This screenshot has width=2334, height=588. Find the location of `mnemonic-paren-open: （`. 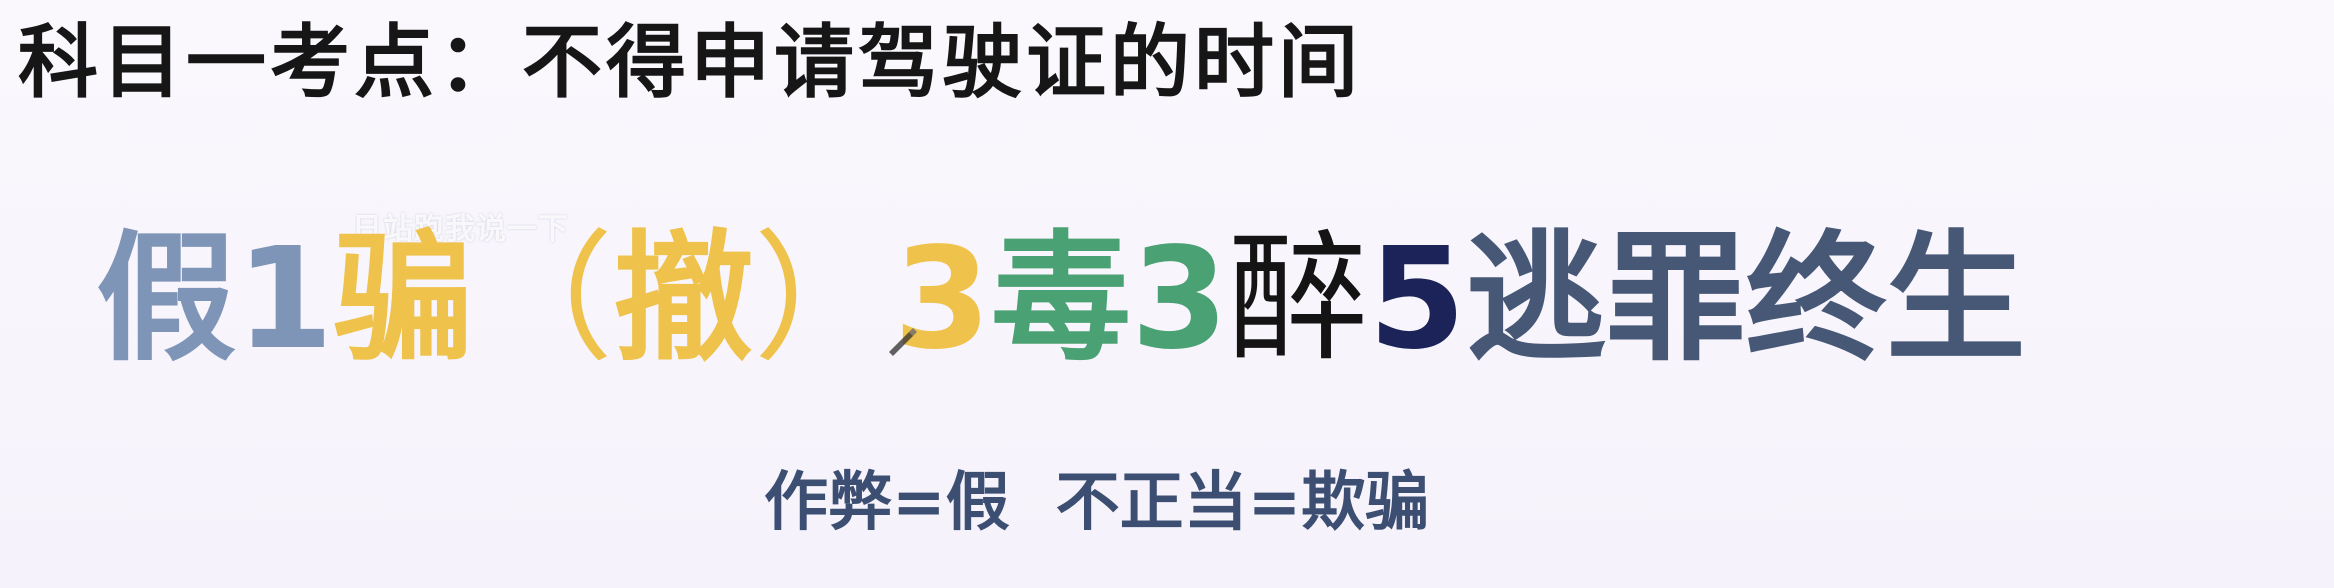

mnemonic-paren-open: （ is located at coordinates (543, 299).